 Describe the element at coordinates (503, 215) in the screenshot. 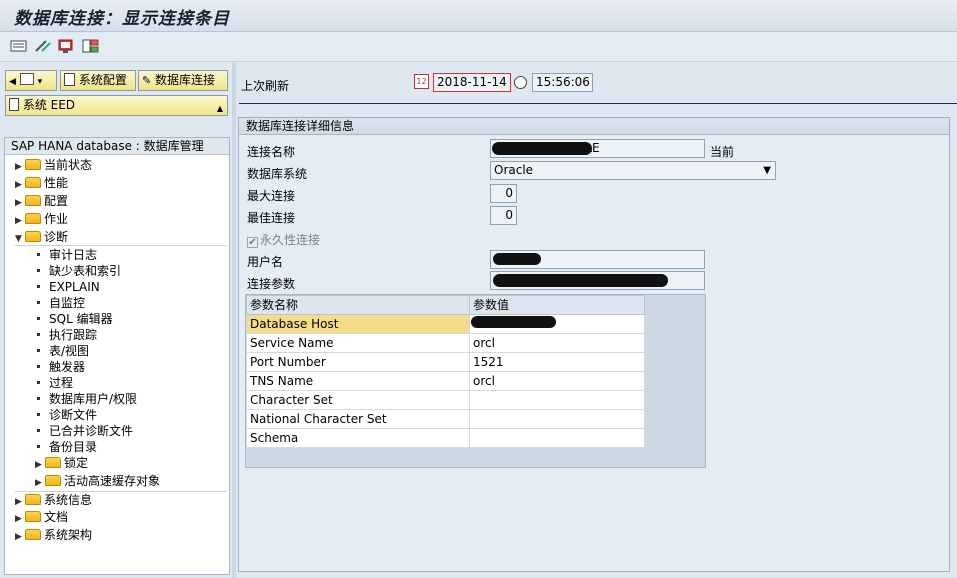

I see `optimal-connections-field: 0` at that location.